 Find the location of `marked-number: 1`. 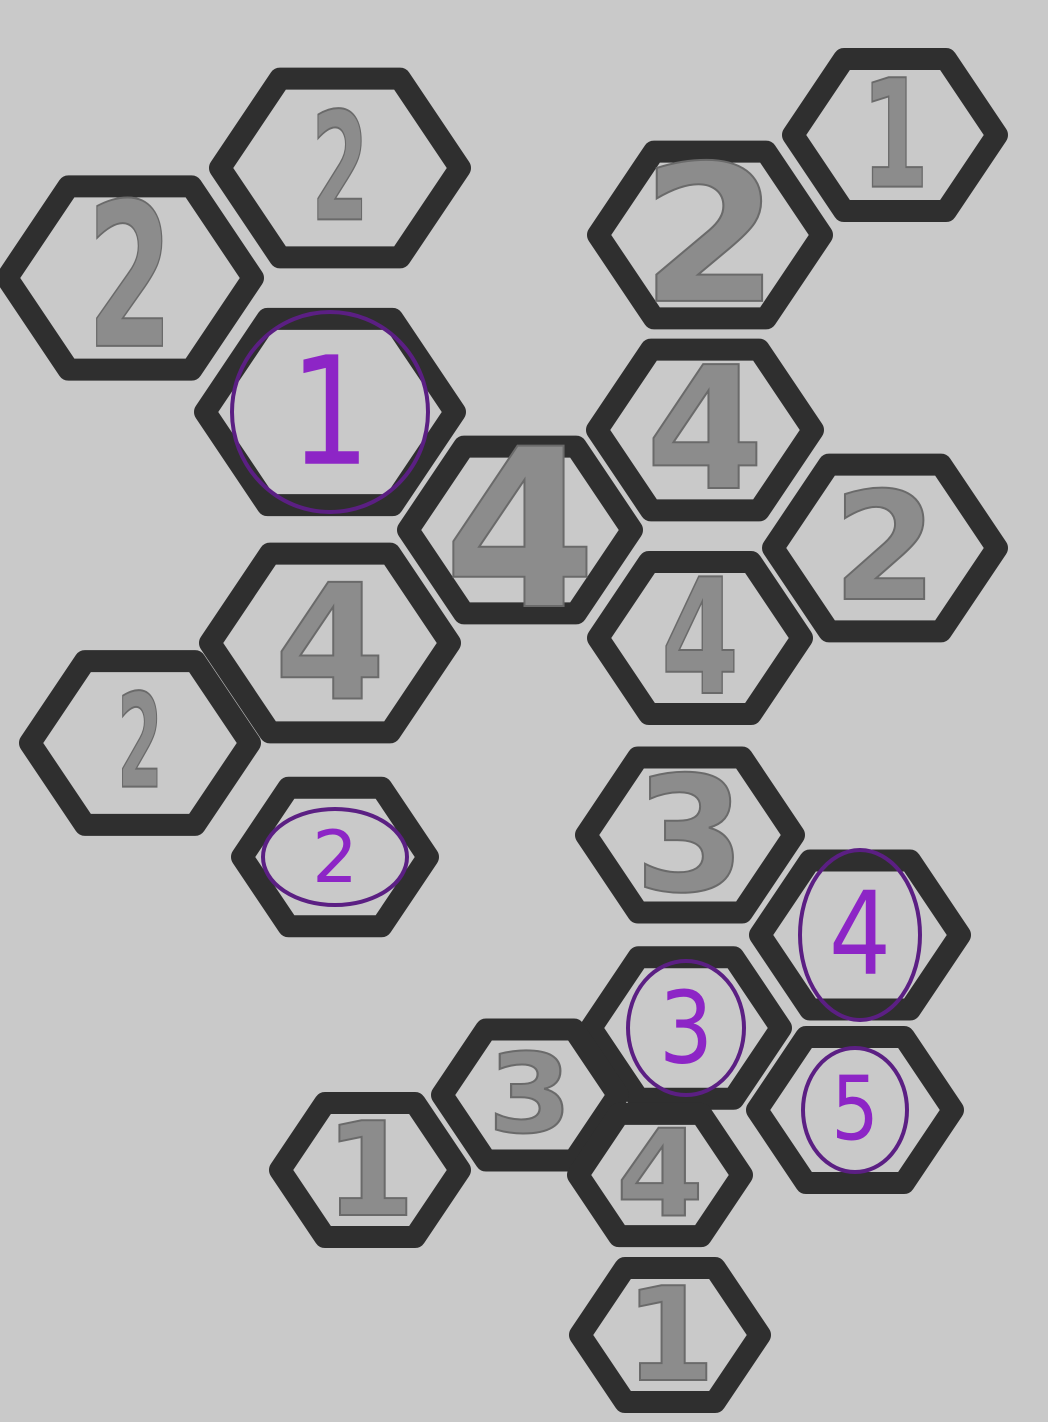

marked-number: 1 is located at coordinates (329, 412).